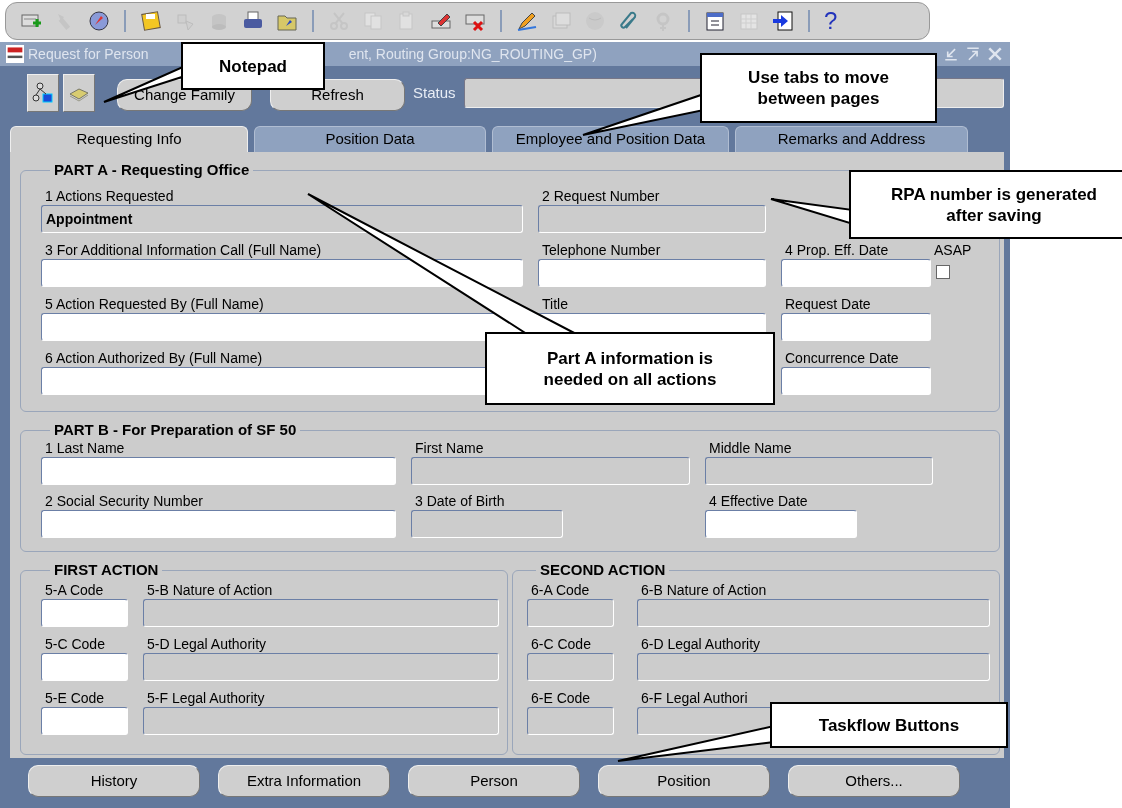 This screenshot has width=1122, height=808. What do you see at coordinates (434, 93) in the screenshot?
I see `status-label: Status` at bounding box center [434, 93].